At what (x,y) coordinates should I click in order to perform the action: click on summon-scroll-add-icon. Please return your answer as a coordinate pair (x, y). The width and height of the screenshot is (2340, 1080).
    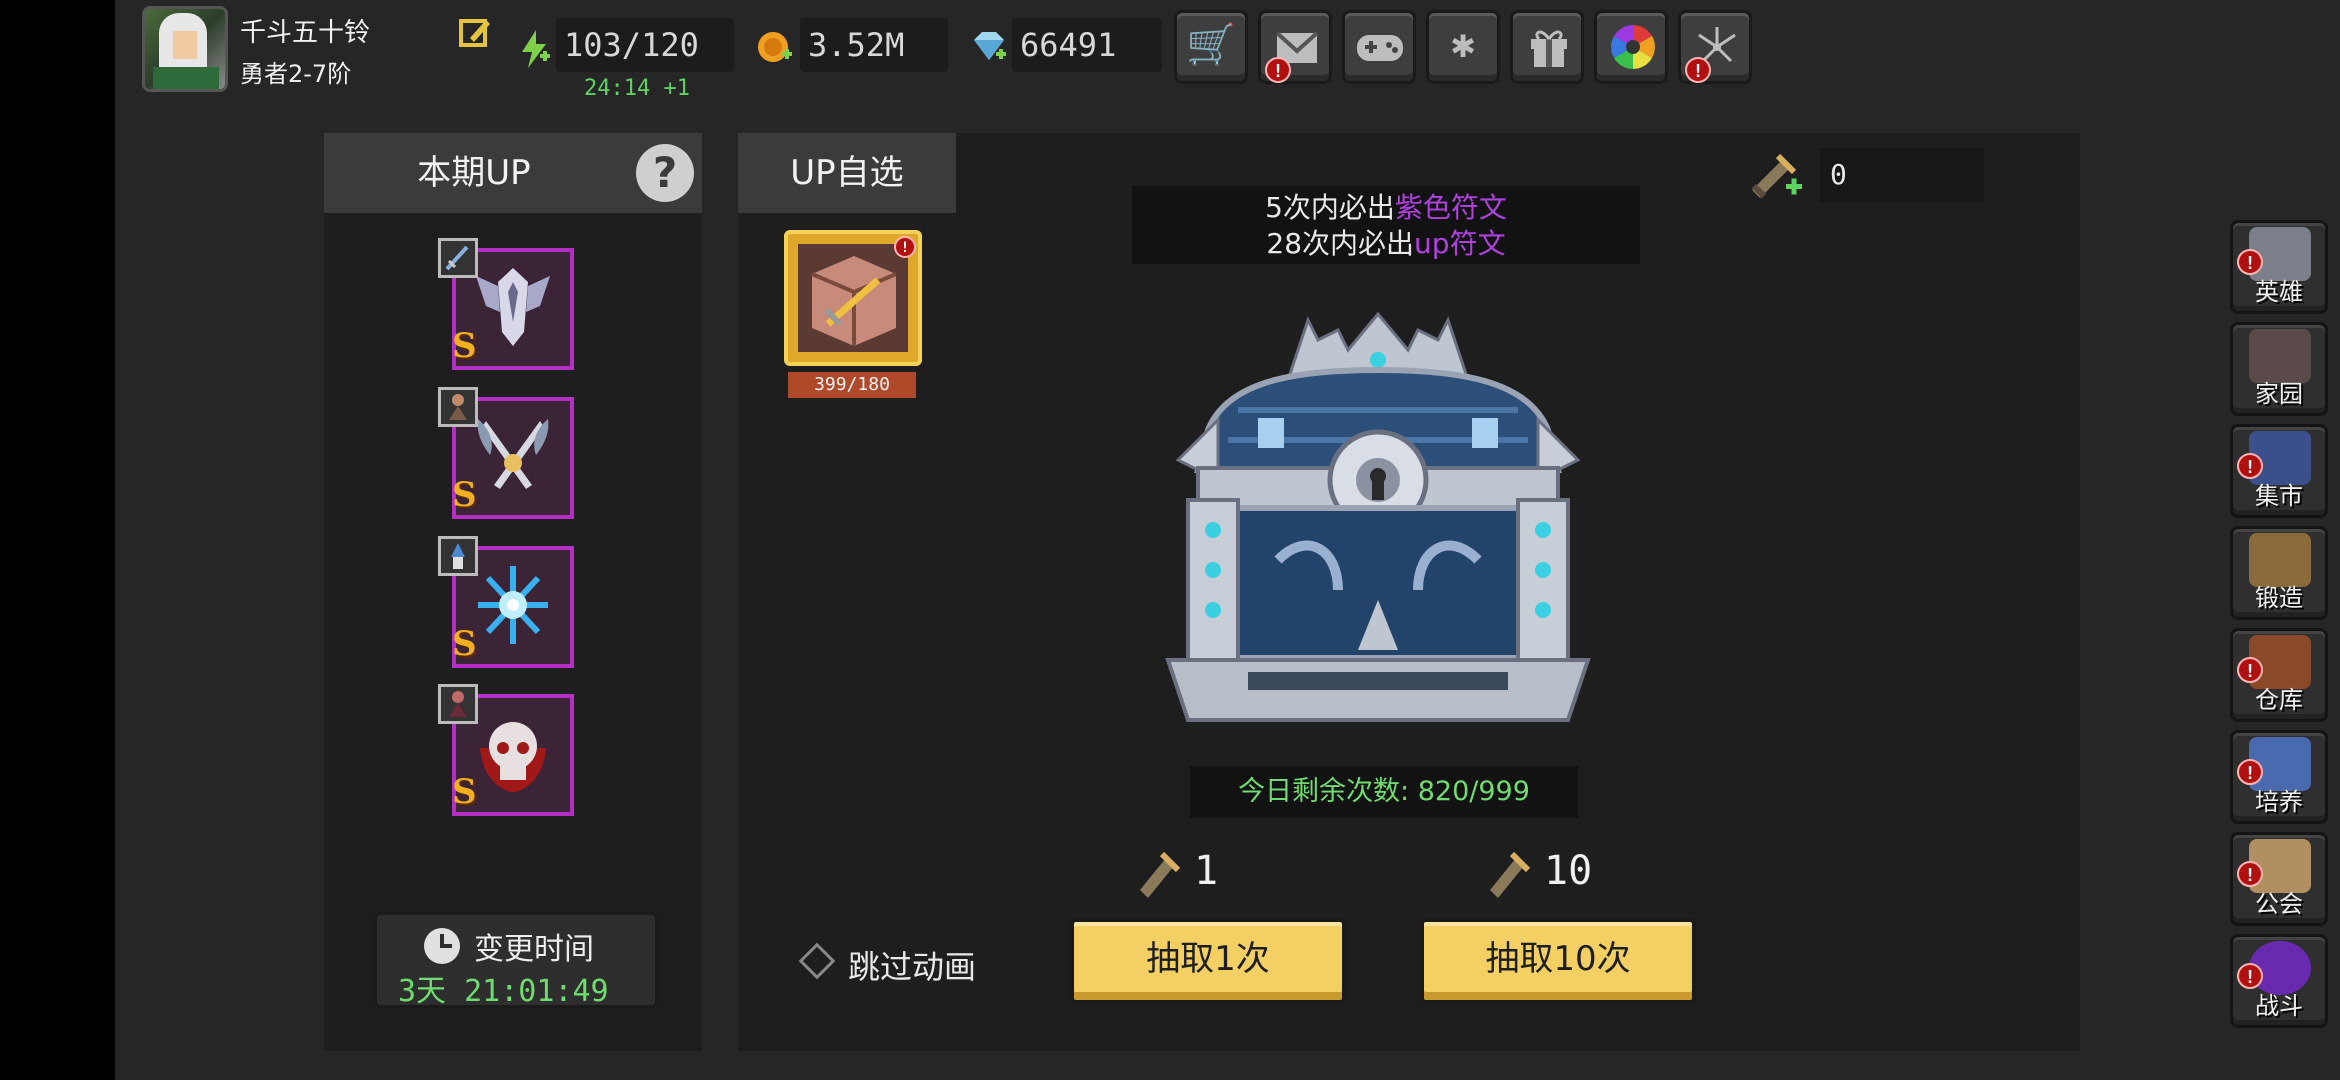
    Looking at the image, I should click on (1776, 175).